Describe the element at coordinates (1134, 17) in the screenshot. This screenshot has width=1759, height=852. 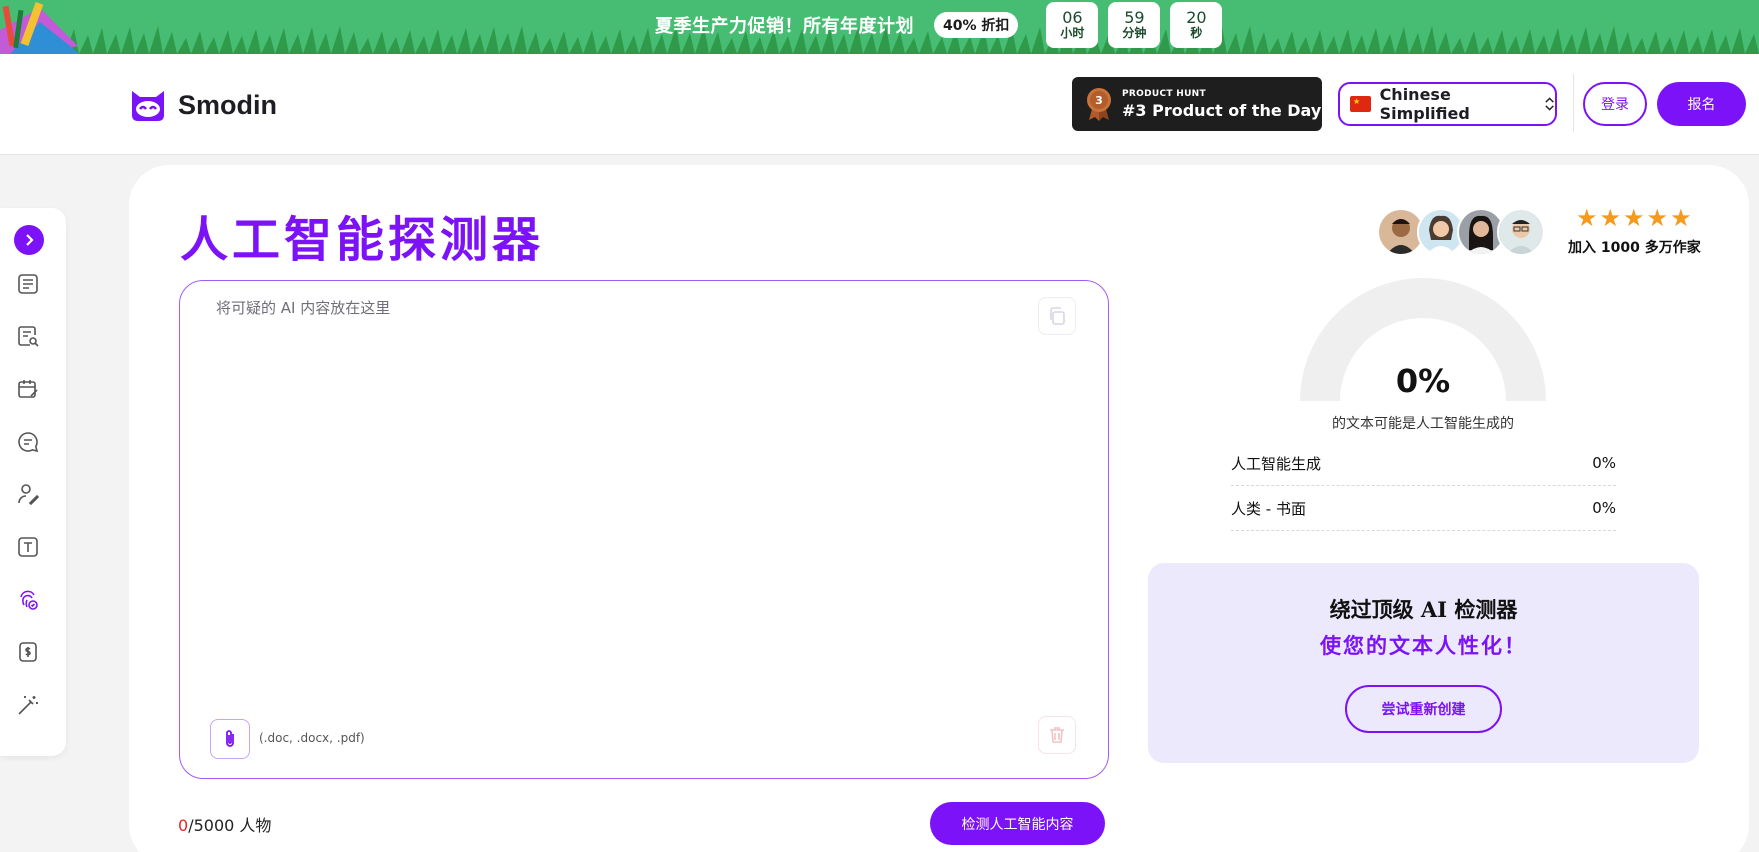
I see `timer-minutes-value: 59` at that location.